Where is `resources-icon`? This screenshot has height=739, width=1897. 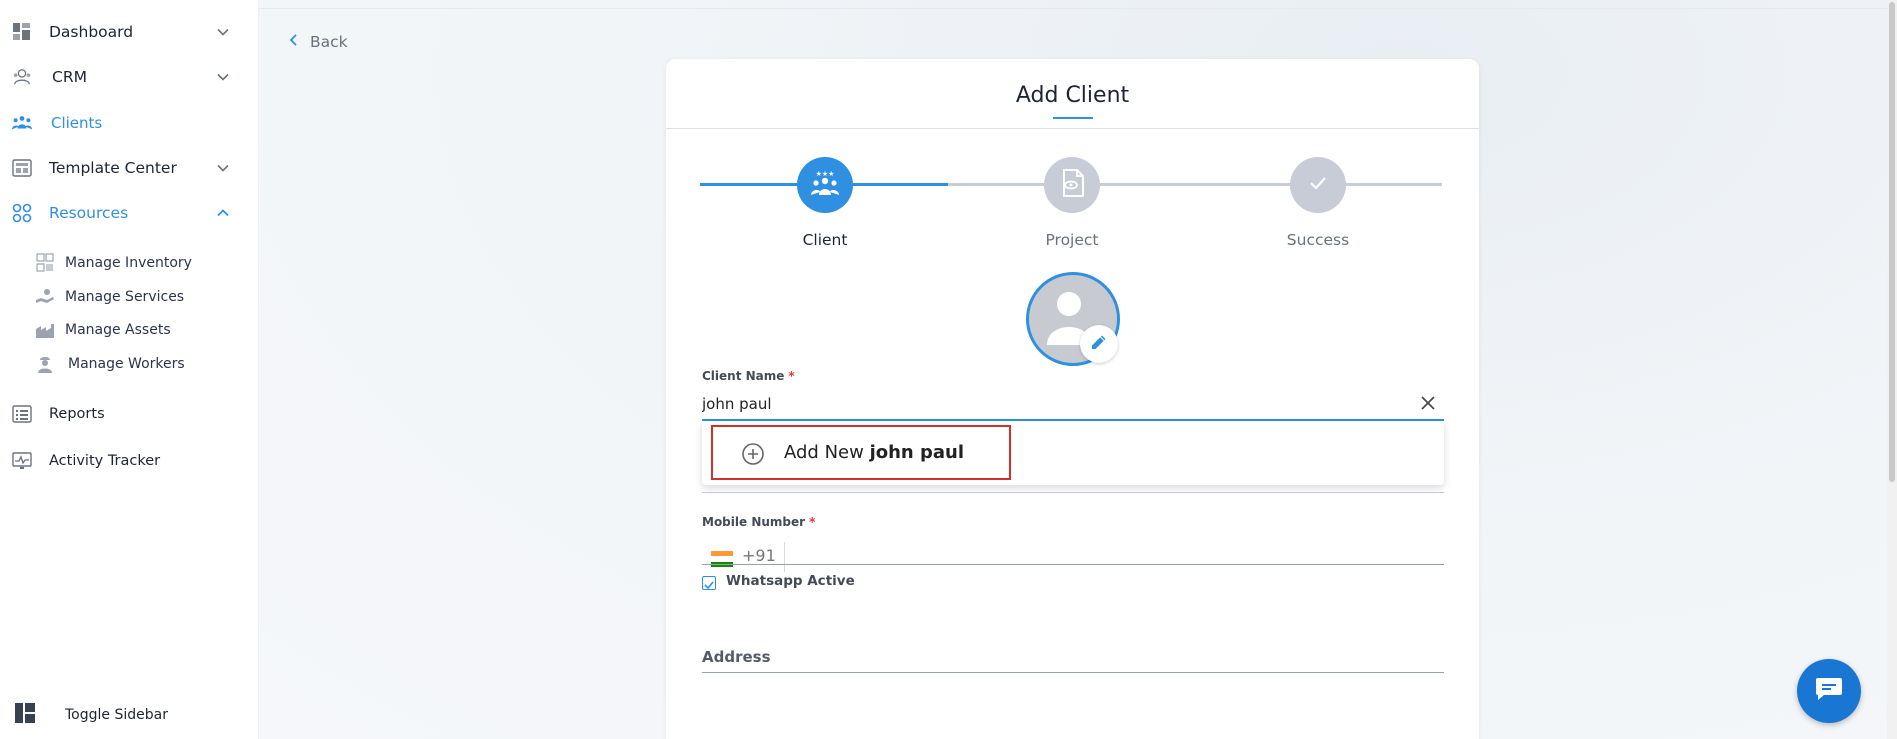 resources-icon is located at coordinates (22, 213).